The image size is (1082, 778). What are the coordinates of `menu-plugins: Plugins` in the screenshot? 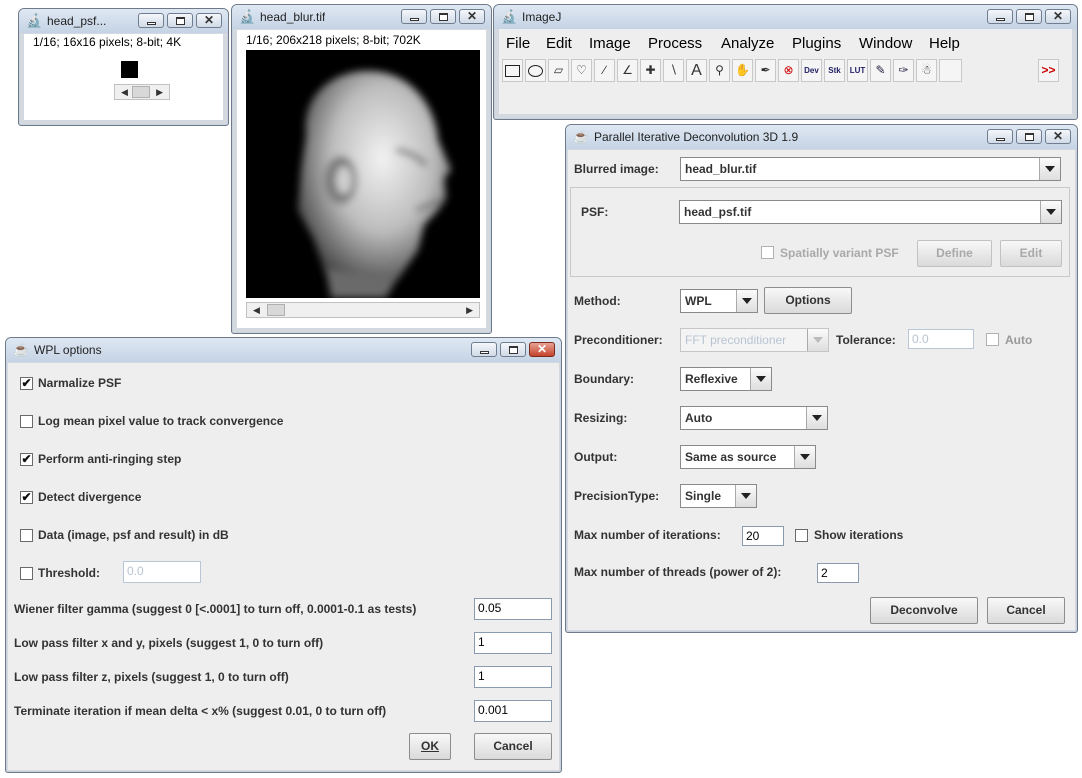 It's located at (816, 43).